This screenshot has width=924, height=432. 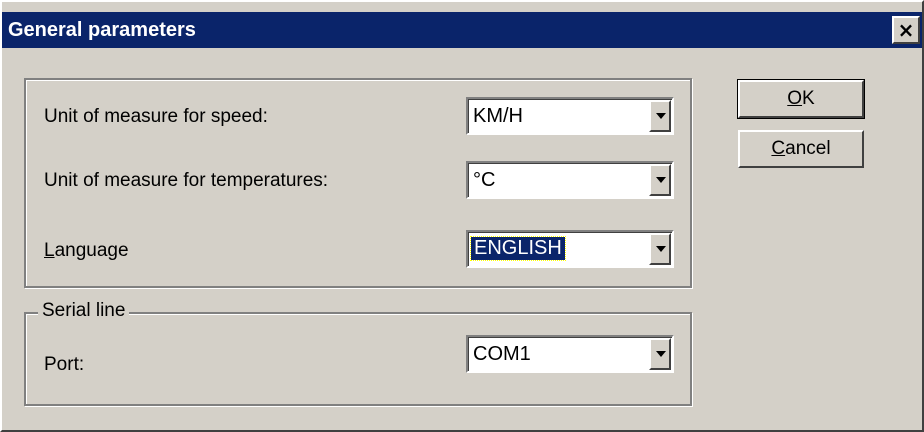 I want to click on close-icon: ×, so click(x=906, y=30).